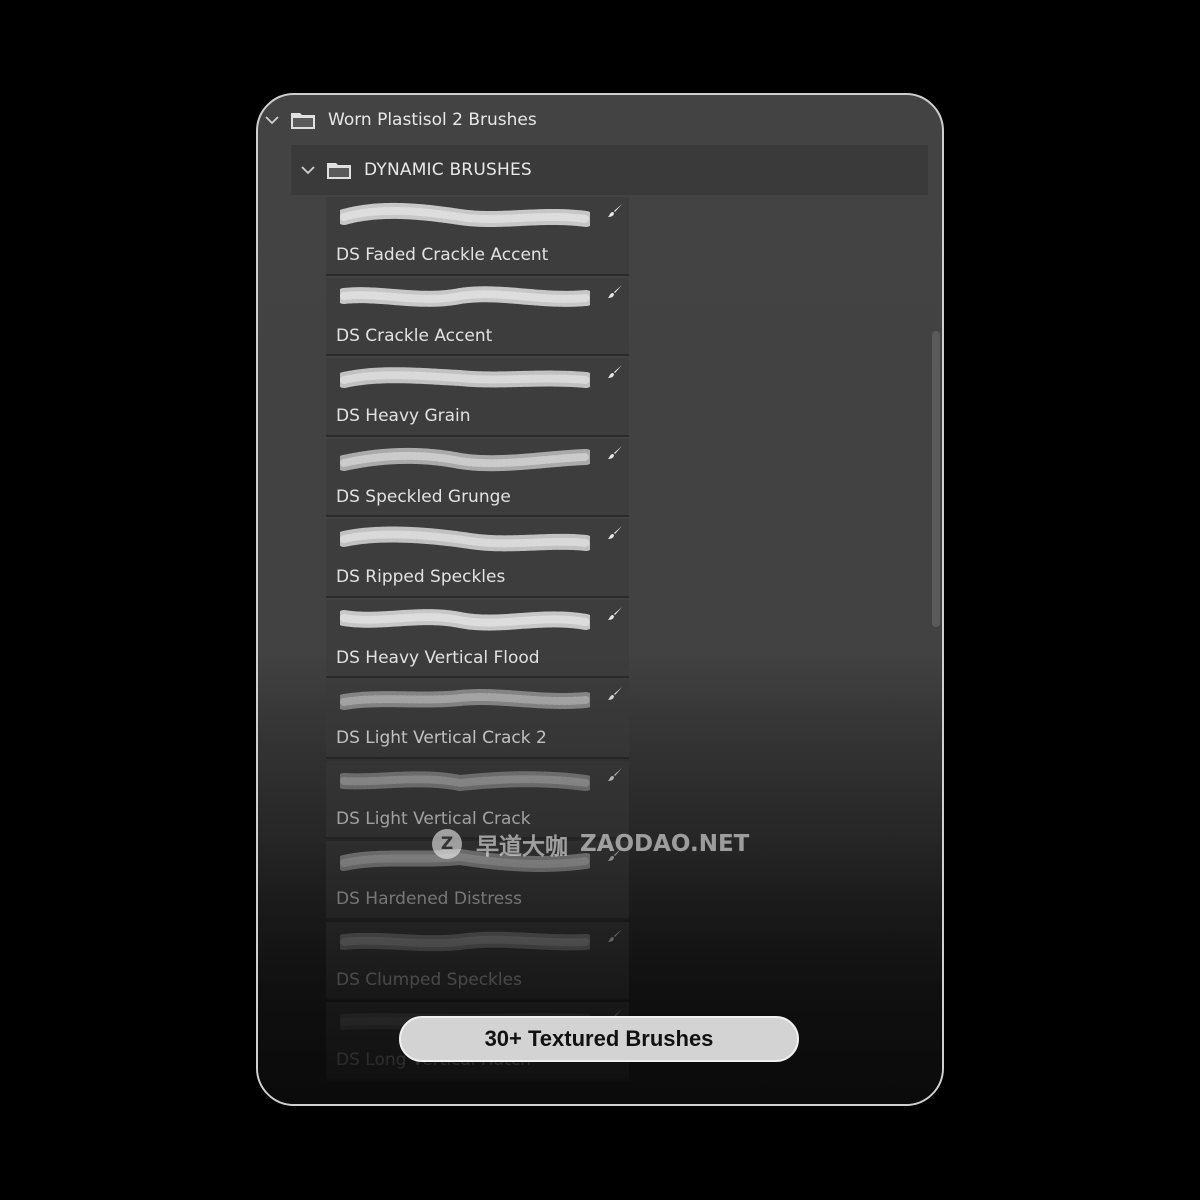 Image resolution: width=1200 pixels, height=1200 pixels. Describe the element at coordinates (441, 738) in the screenshot. I see `brush-name: DS Light Vertical Crack 2` at that location.